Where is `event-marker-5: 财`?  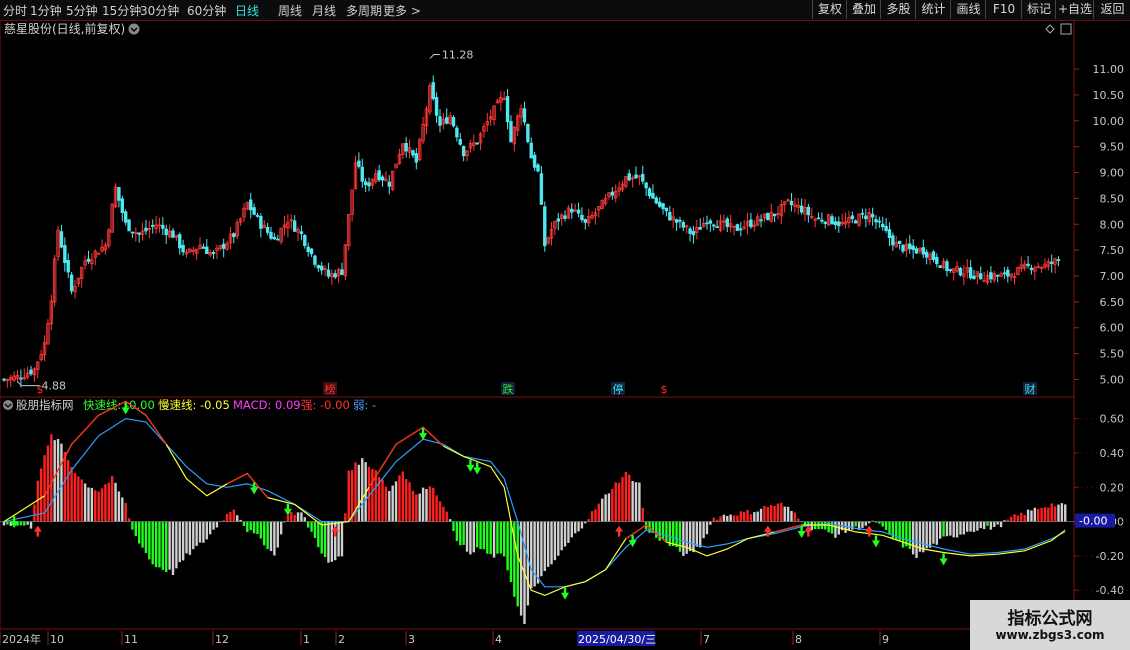 event-marker-5: 财 is located at coordinates (1030, 389).